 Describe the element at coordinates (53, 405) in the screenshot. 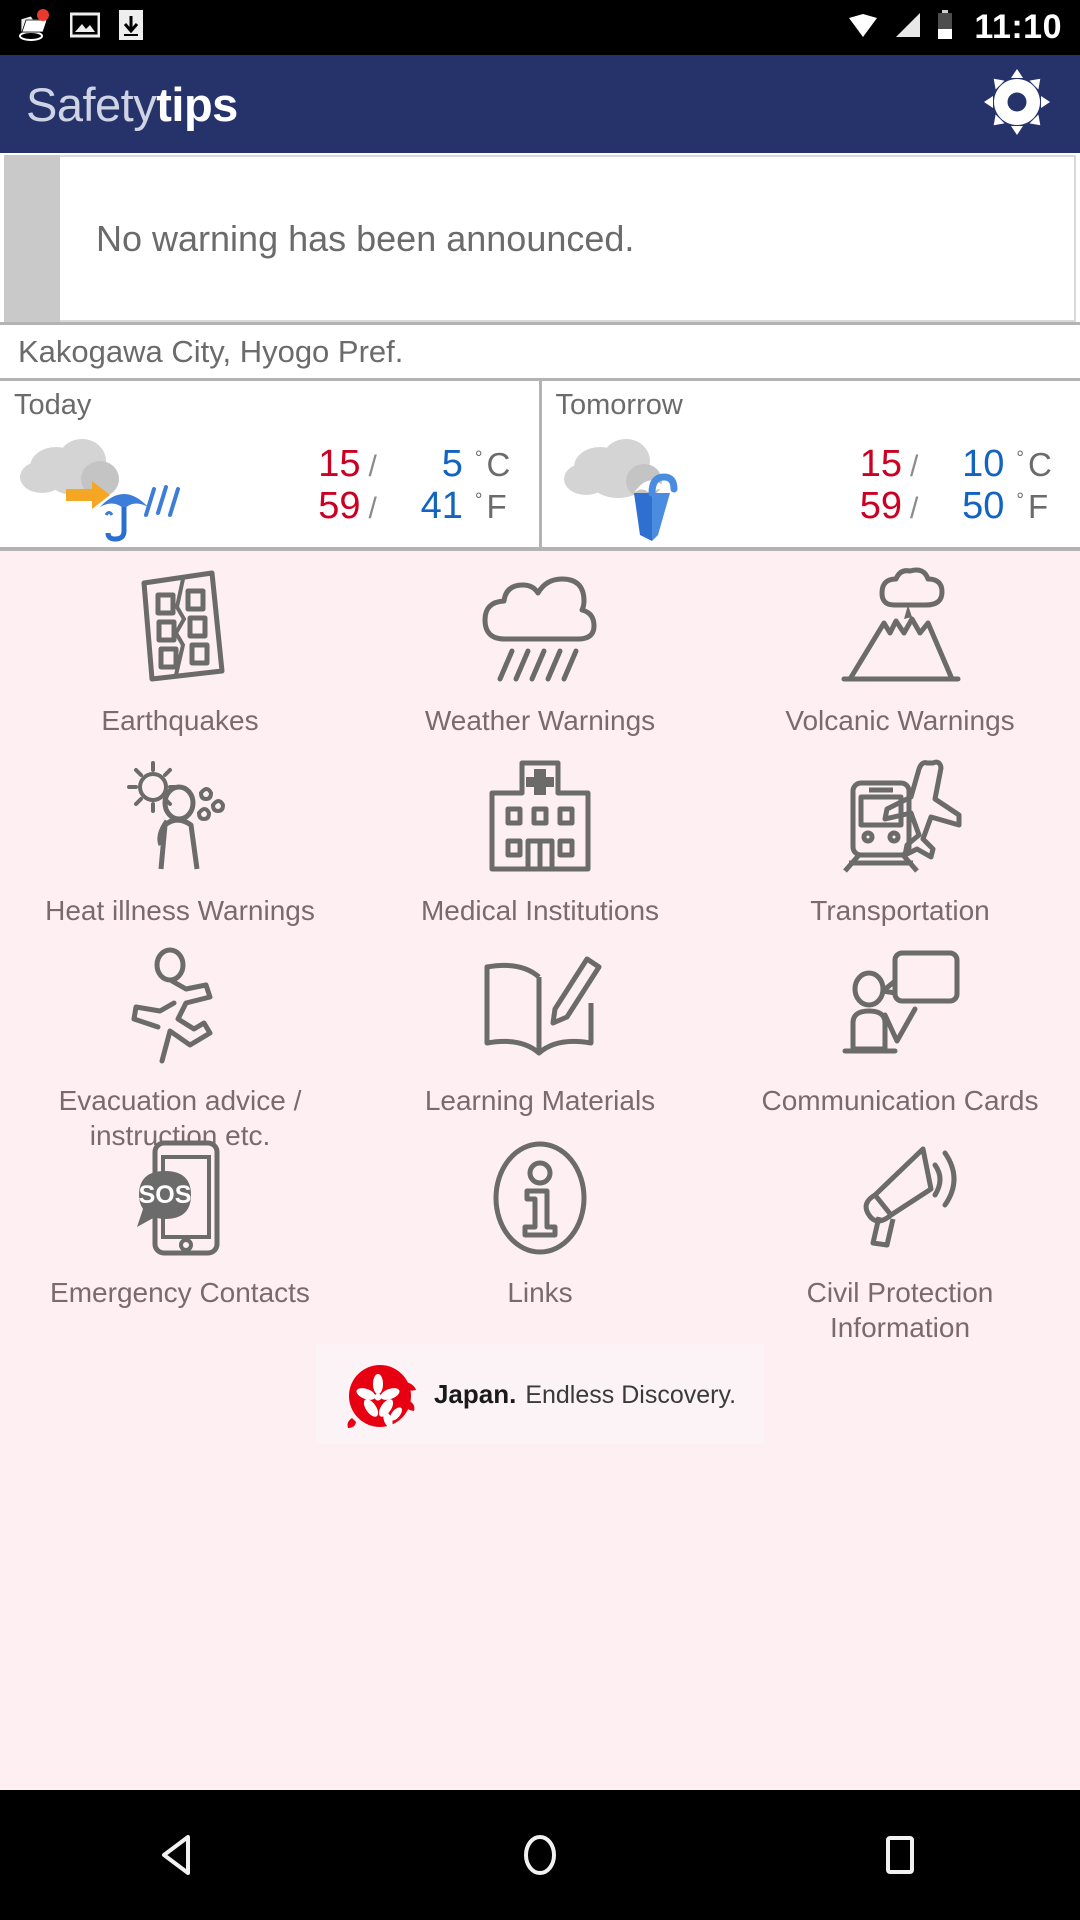

I see `weather-card-title: Today` at that location.